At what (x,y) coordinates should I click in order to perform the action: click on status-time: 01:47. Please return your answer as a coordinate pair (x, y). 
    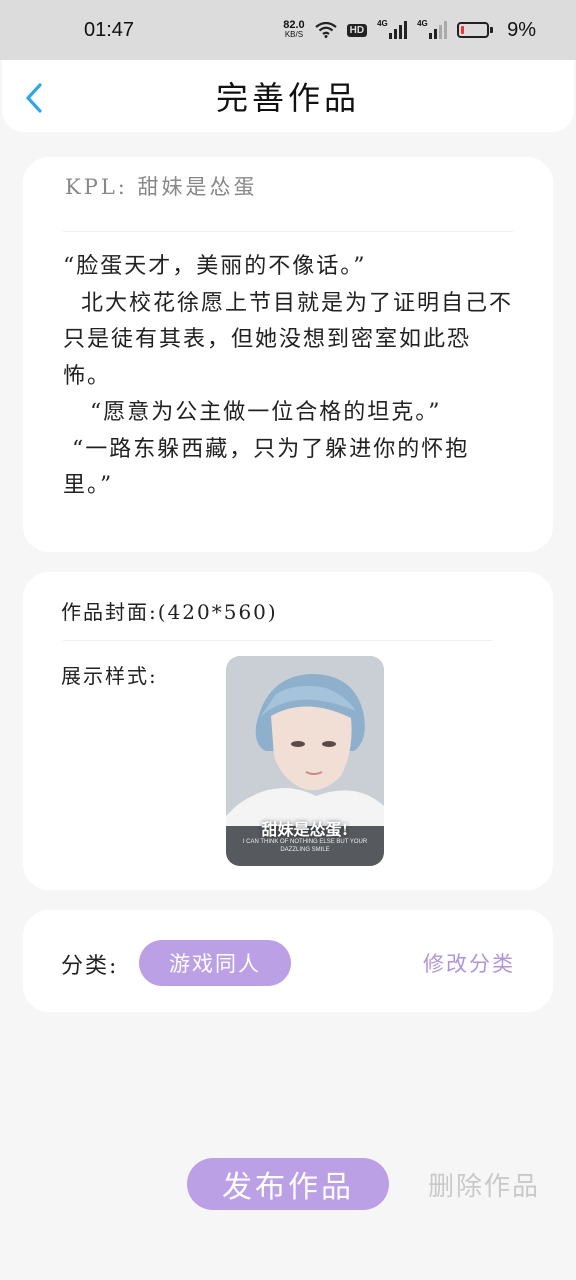
    Looking at the image, I should click on (109, 29).